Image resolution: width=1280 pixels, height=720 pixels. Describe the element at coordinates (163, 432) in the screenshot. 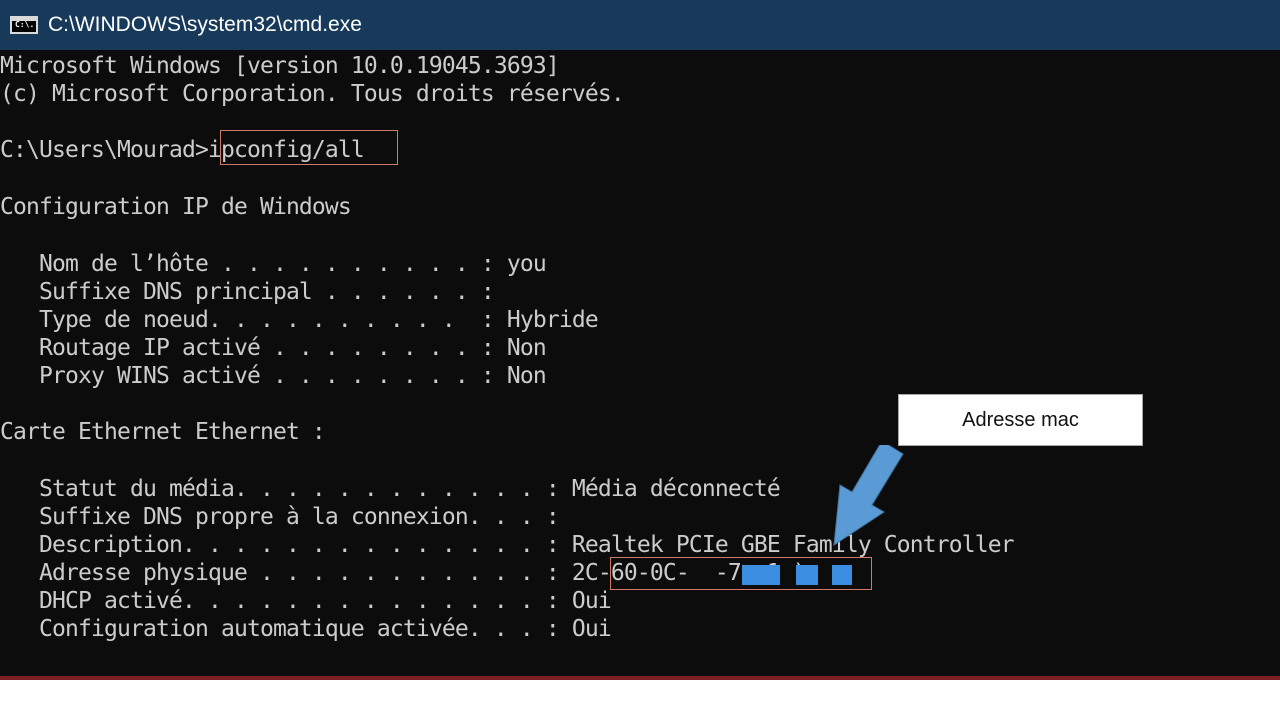

I see `console-line-ethernet-head: Carte Ethernet Ethernet :` at that location.